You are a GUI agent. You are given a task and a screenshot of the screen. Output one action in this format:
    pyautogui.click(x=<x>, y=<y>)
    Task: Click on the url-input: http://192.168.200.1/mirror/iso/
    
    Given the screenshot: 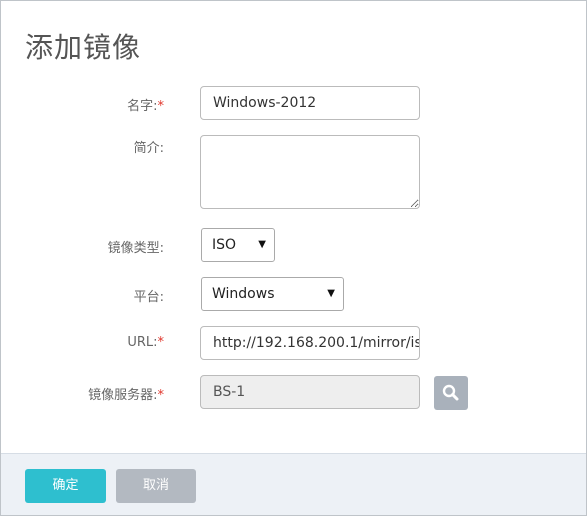 What is the action you would take?
    pyautogui.click(x=310, y=343)
    